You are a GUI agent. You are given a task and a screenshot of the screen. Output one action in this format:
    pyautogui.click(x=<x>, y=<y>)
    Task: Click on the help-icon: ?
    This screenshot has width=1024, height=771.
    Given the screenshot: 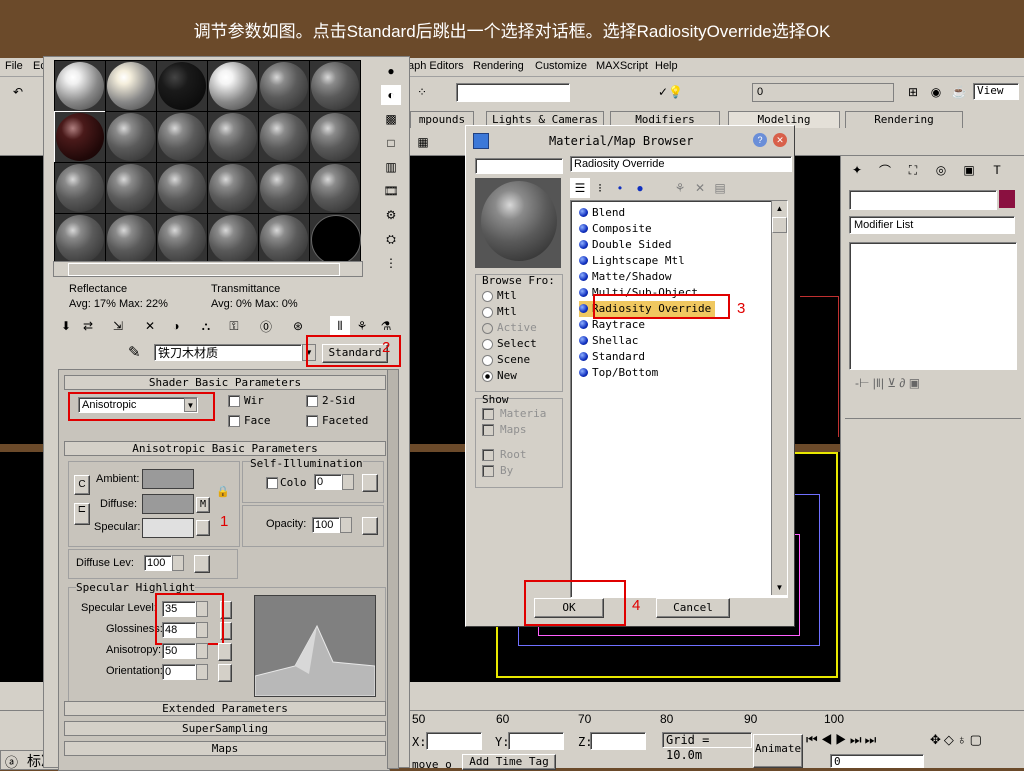 What is the action you would take?
    pyautogui.click(x=760, y=140)
    